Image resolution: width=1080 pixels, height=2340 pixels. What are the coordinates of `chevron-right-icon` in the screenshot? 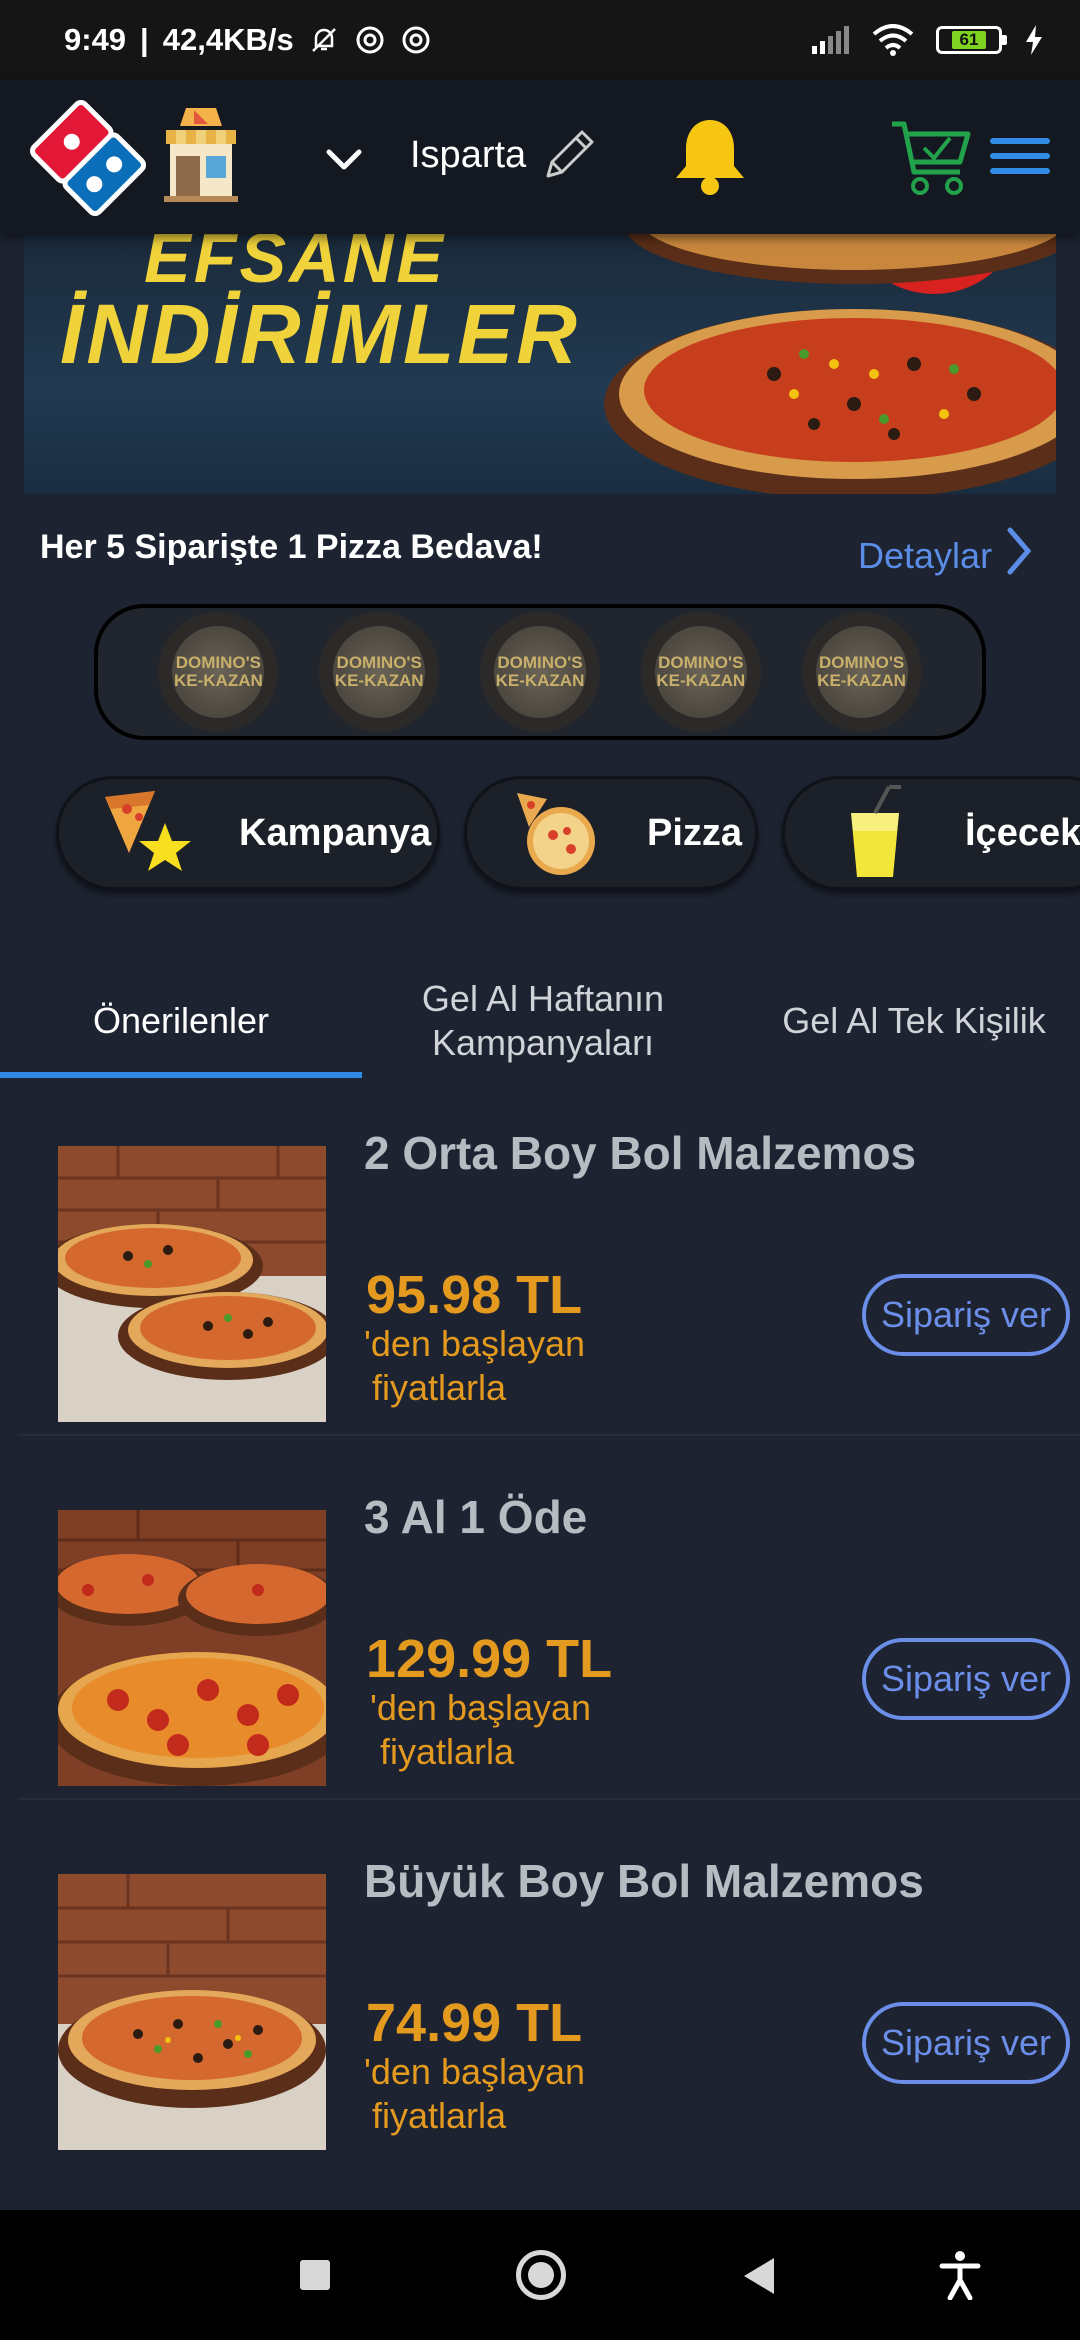 It's located at (1019, 555).